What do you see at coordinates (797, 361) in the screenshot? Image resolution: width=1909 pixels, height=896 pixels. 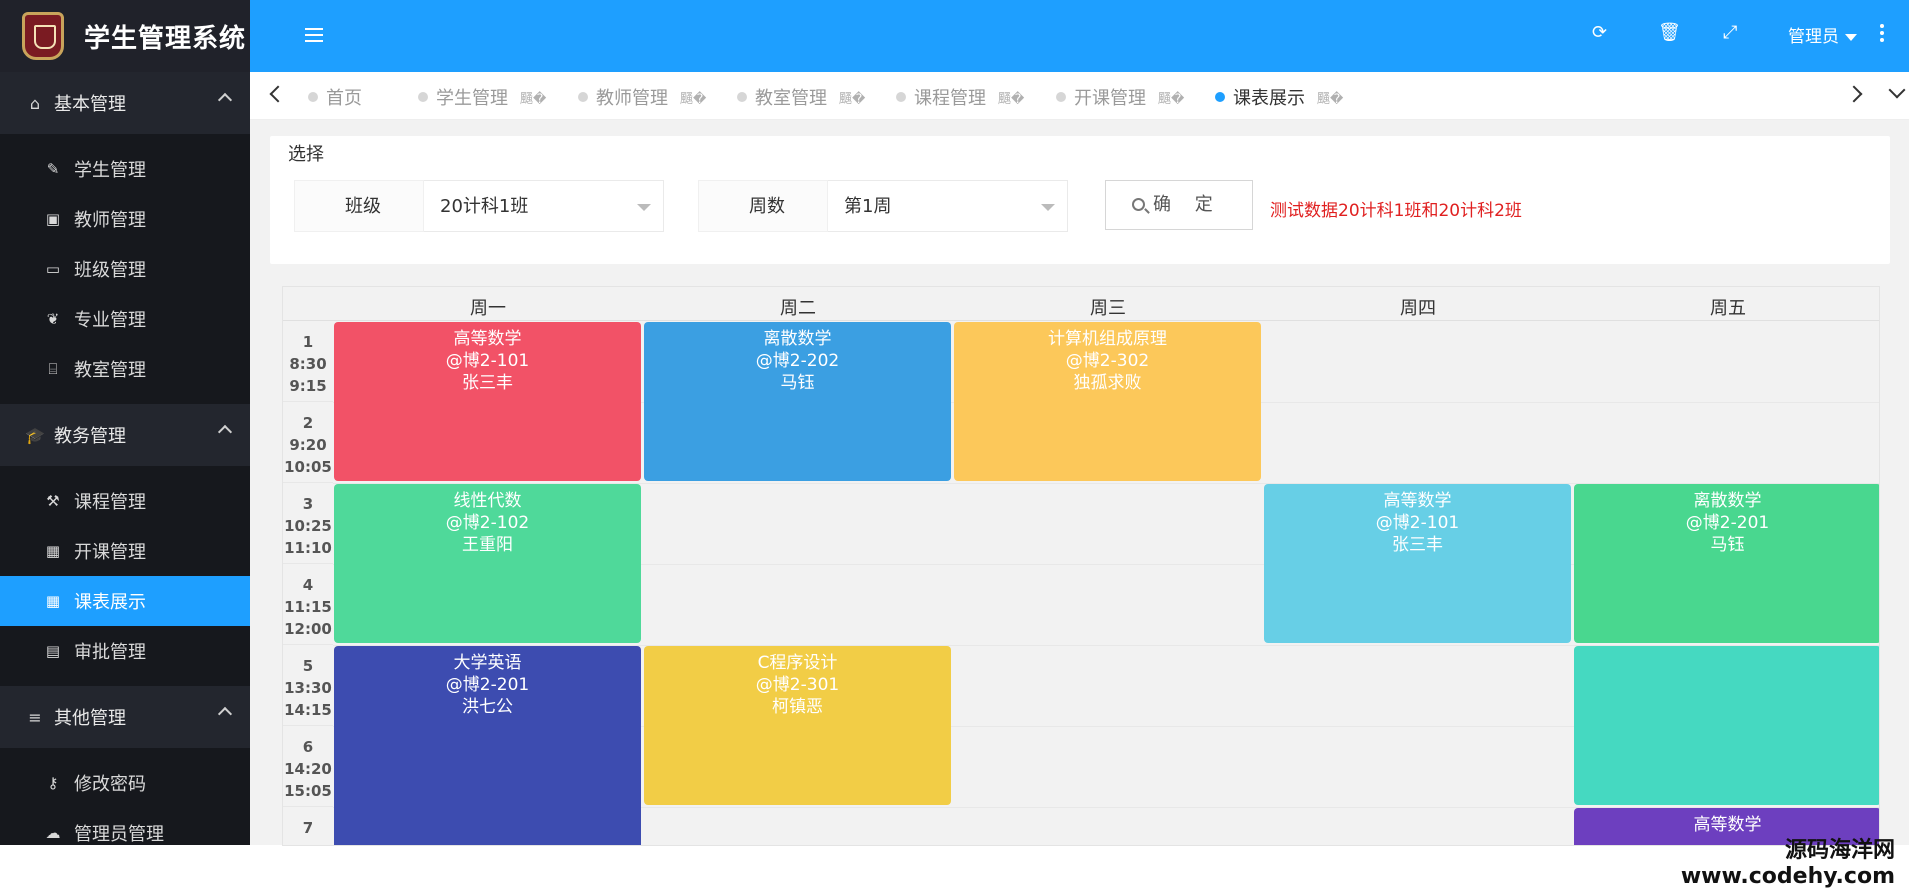 I see `course-room: @博2-202` at bounding box center [797, 361].